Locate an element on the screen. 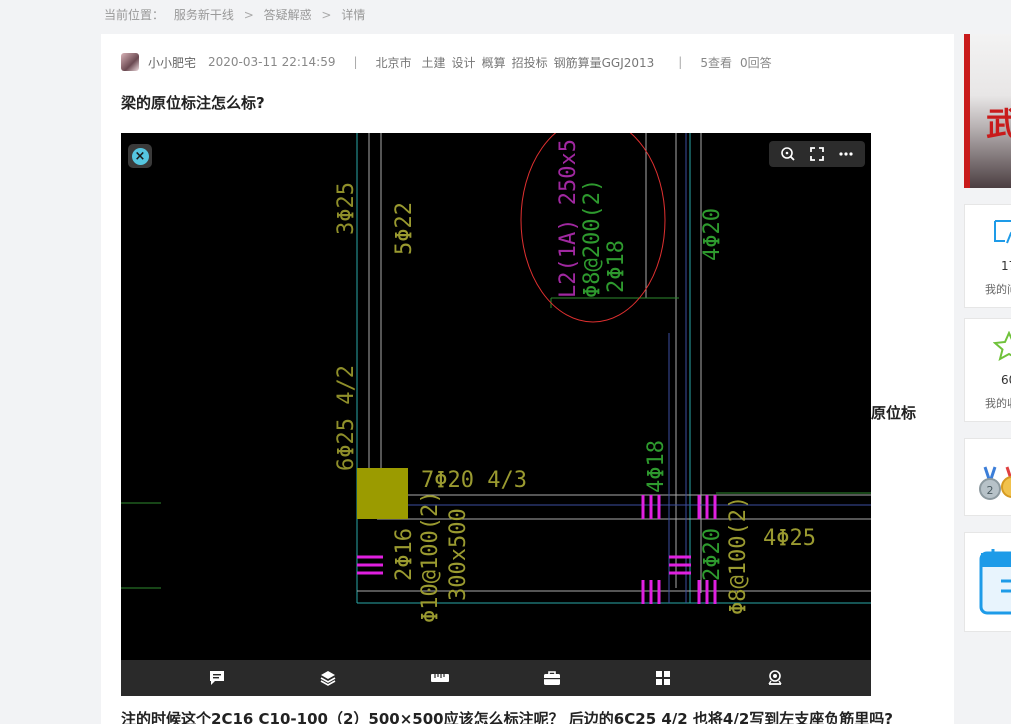 The height and width of the screenshot is (724, 1011). viewer-bottom-toolbar is located at coordinates (496, 678).